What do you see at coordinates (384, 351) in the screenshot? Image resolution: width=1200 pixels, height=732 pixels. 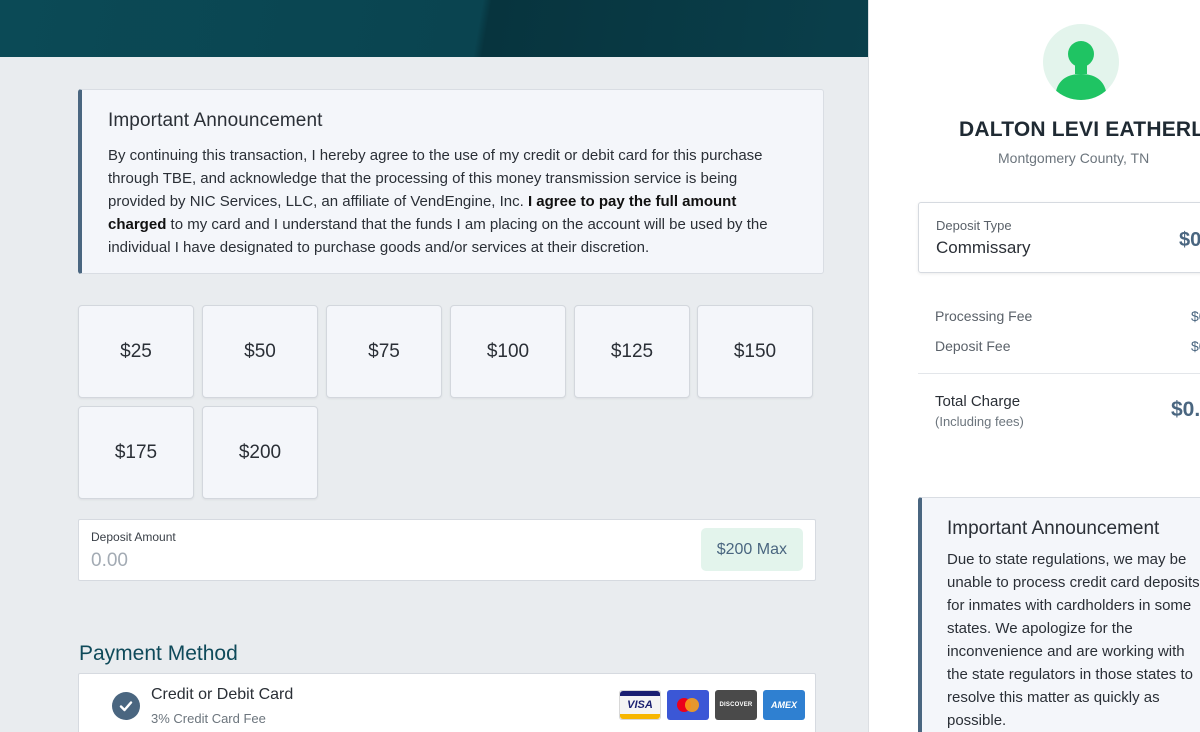 I see `amount-button-75: $75` at bounding box center [384, 351].